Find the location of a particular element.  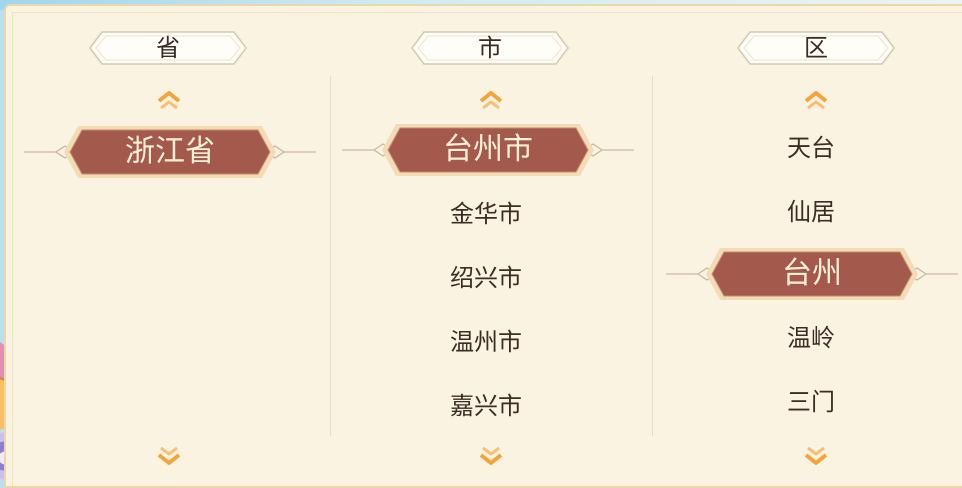

district-selected-option: 台州 is located at coordinates (812, 274).